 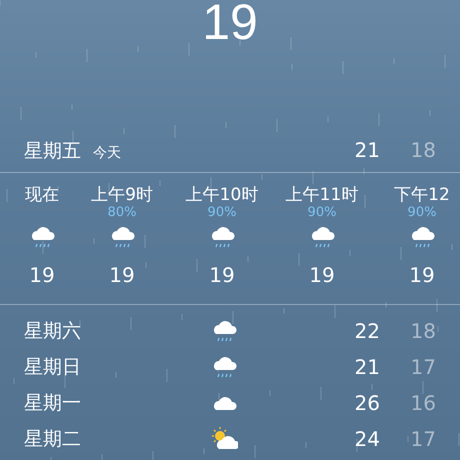 What do you see at coordinates (230, 22) in the screenshot?
I see `current-temperature: 19` at bounding box center [230, 22].